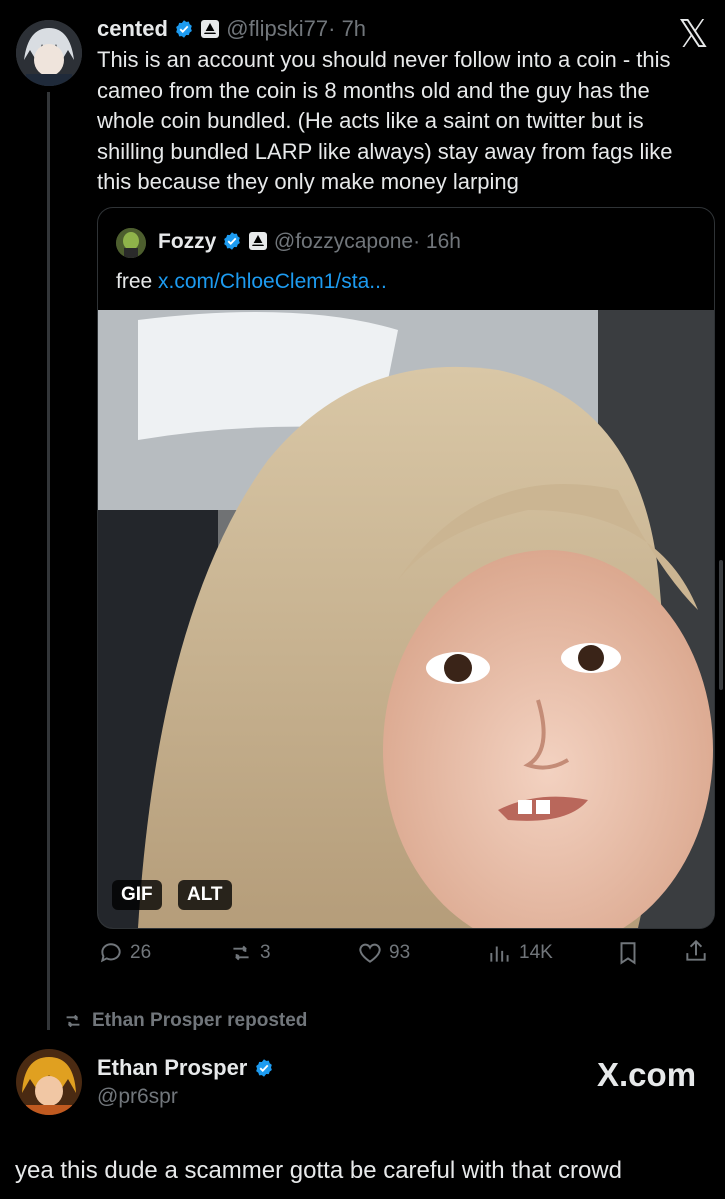 Image resolution: width=725 pixels, height=1199 pixels. I want to click on views-count: 14K, so click(536, 952).